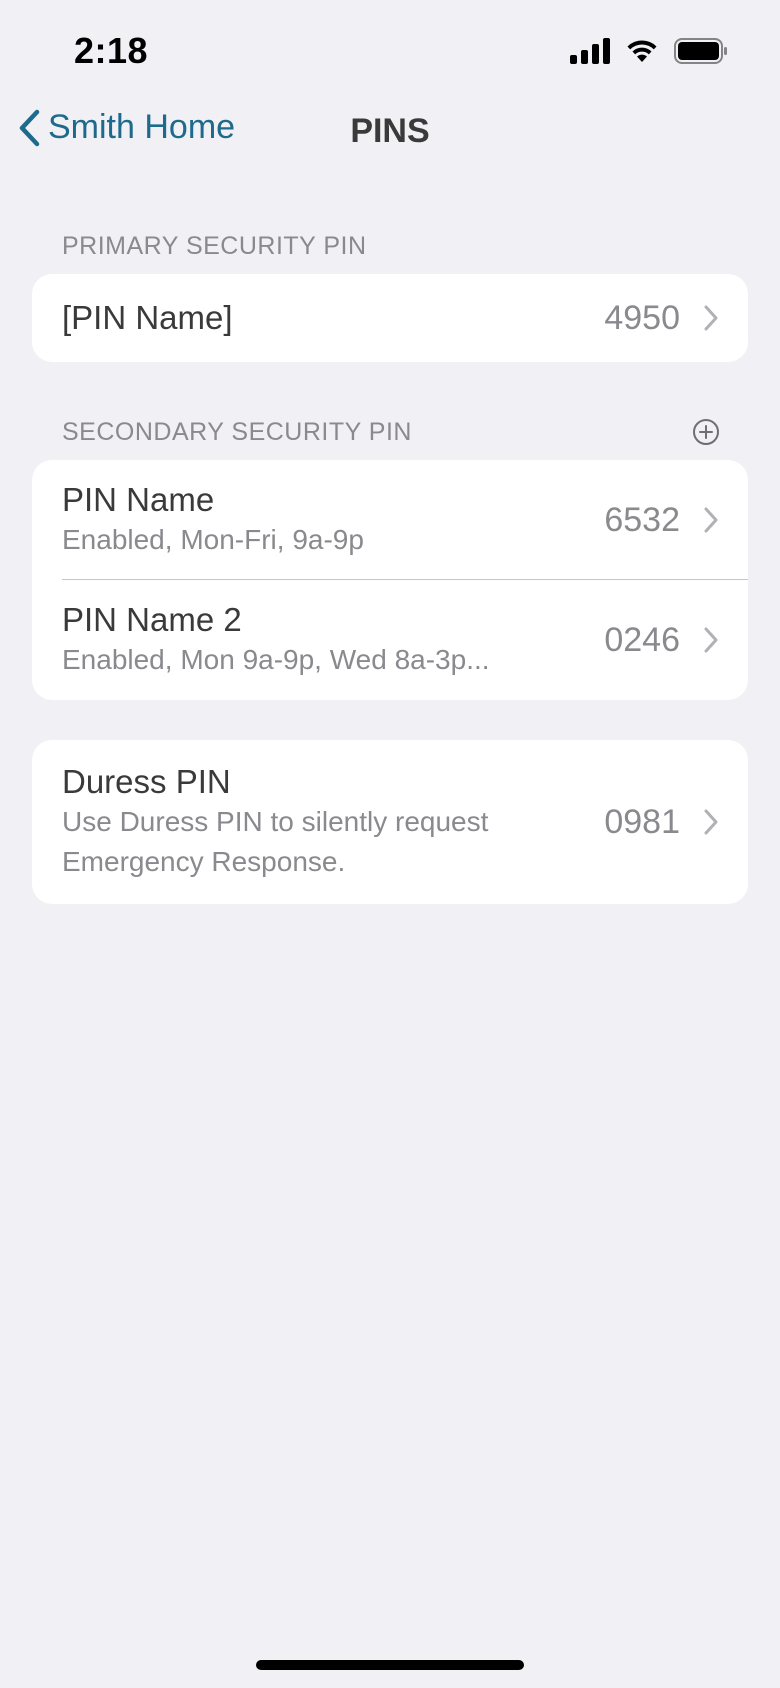 This screenshot has height=1688, width=780. I want to click on pin-code: 0981, so click(642, 821).